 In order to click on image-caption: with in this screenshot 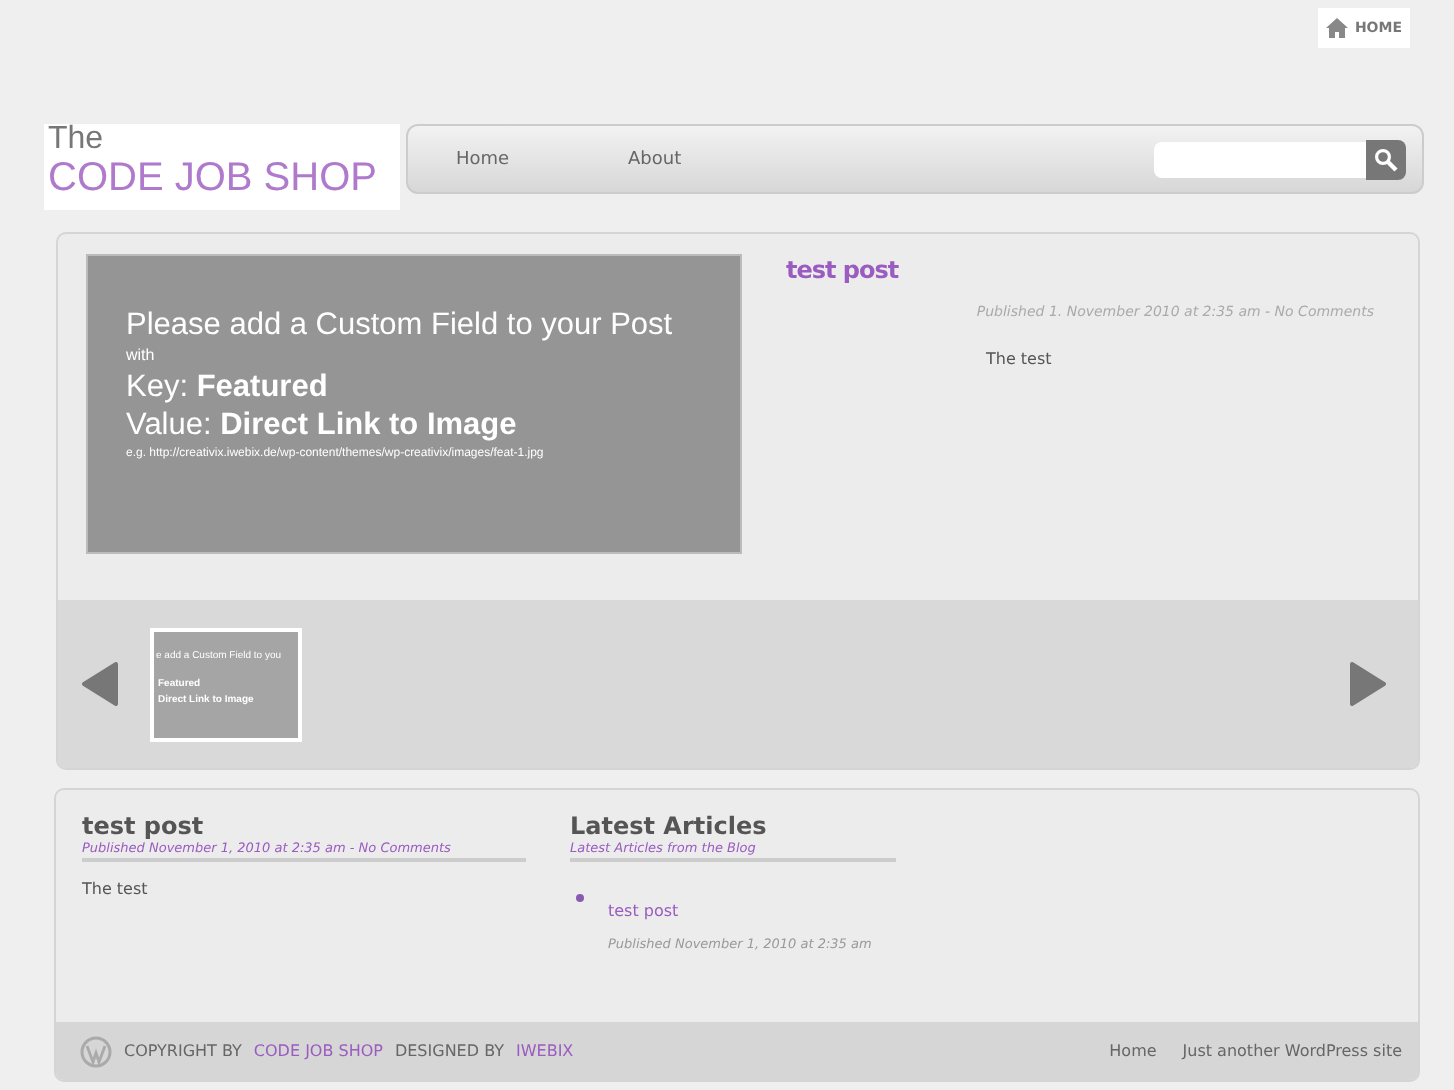, I will do `click(141, 356)`.